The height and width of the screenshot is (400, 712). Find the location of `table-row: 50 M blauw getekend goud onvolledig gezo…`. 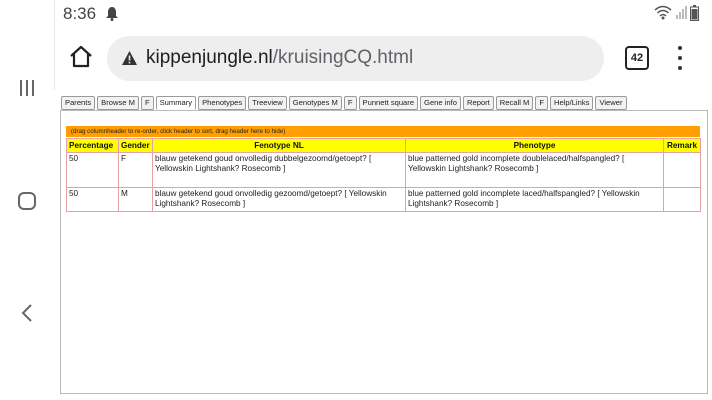

table-row: 50 M blauw getekend goud onvolledig gezo… is located at coordinates (383, 199).